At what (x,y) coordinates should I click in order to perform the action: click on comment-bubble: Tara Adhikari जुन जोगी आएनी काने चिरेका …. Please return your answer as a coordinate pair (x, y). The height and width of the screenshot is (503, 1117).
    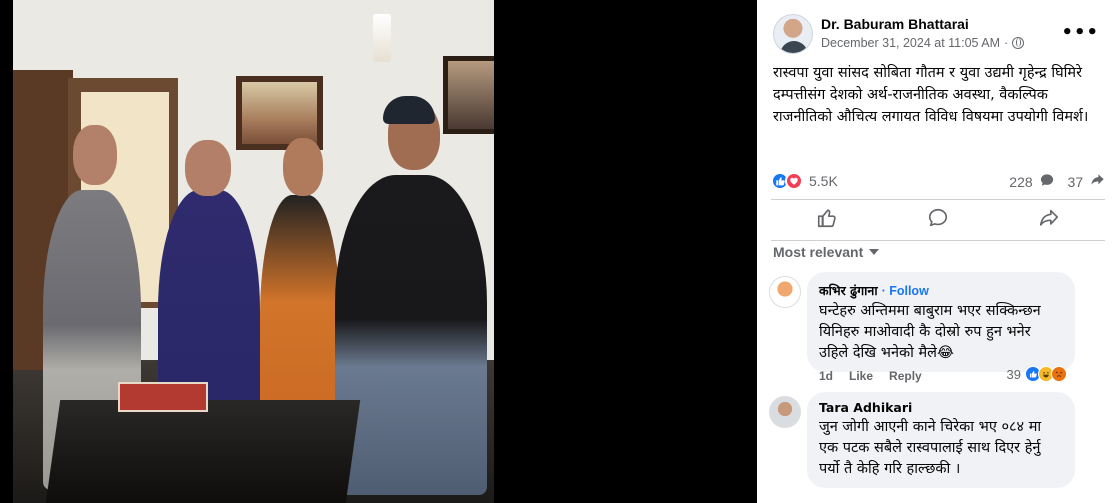
    Looking at the image, I should click on (941, 440).